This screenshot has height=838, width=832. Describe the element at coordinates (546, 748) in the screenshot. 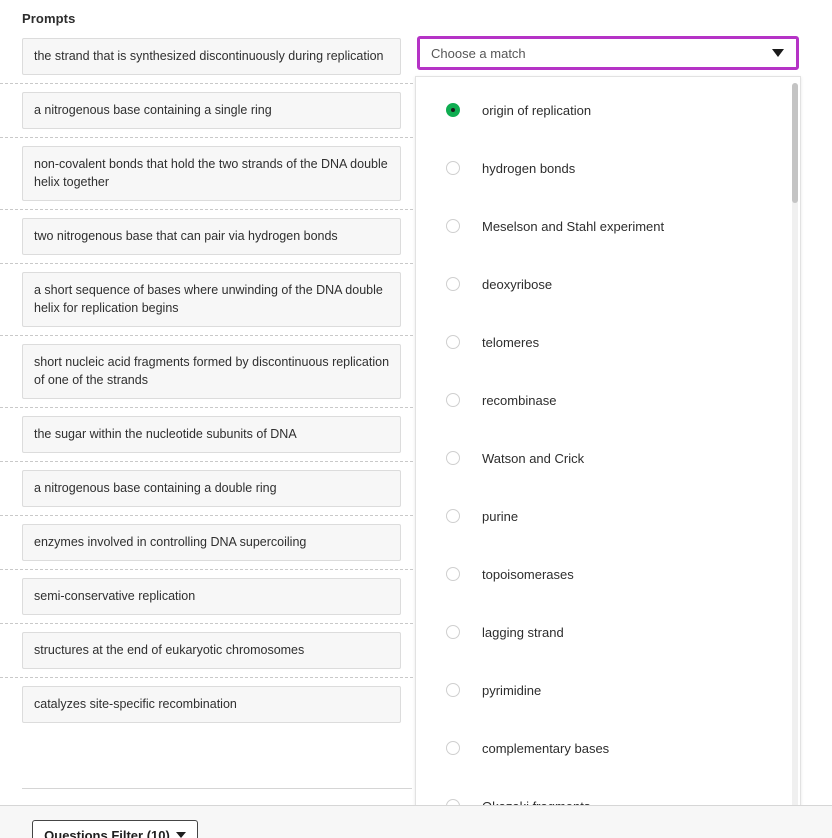

I see `match-option-label: complementary bases` at that location.